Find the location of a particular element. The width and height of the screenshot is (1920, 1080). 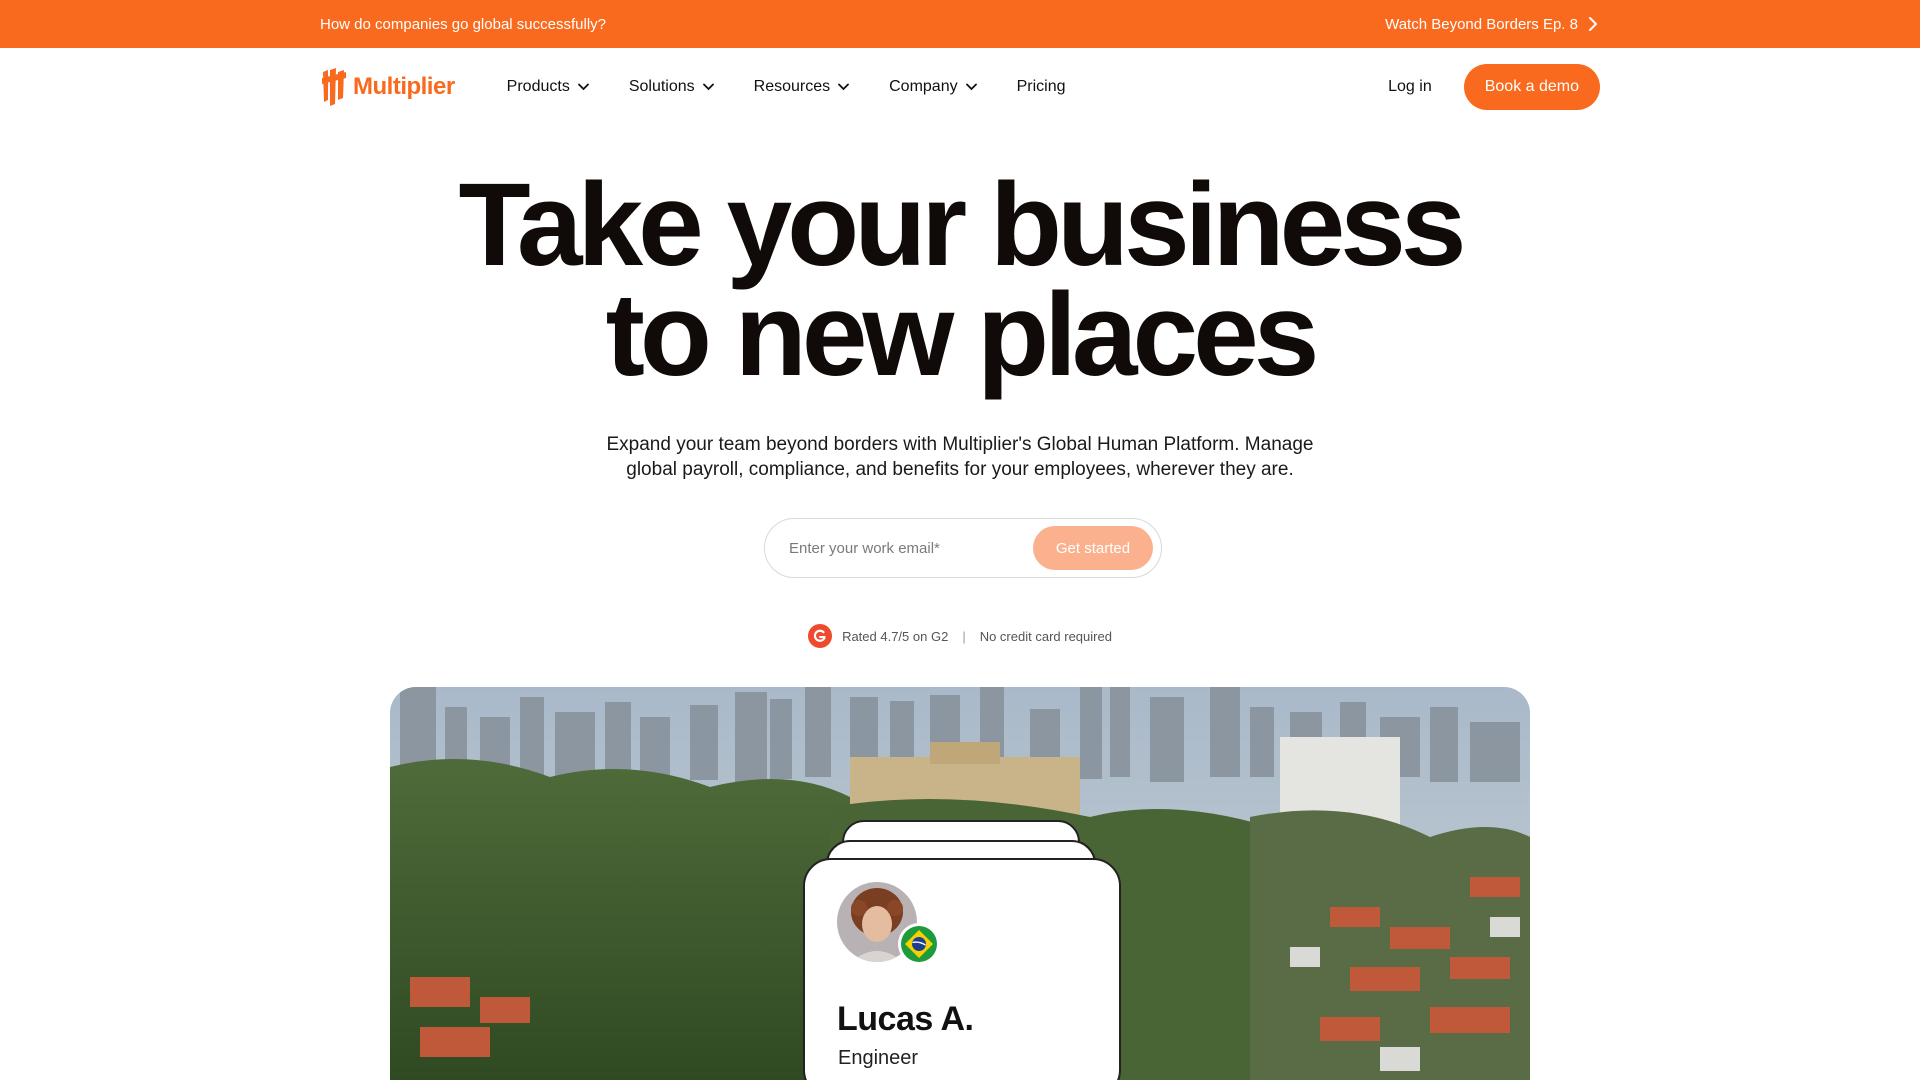

profile-role: Engineer is located at coordinates (878, 1058).